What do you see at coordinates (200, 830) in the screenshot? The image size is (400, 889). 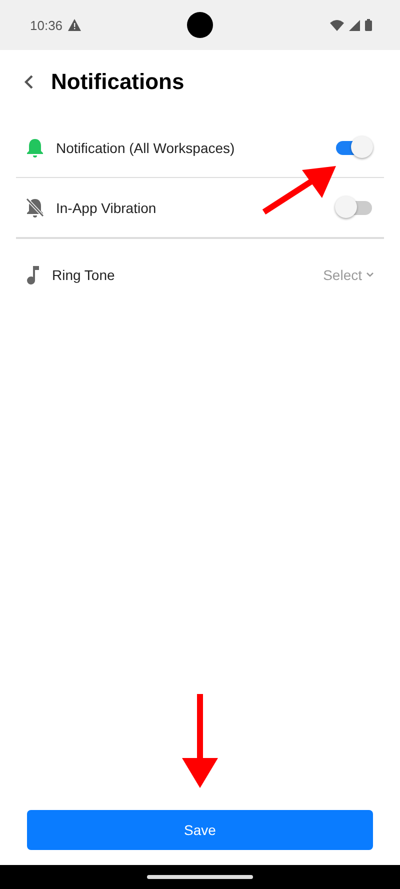 I see `save-button: Save` at bounding box center [200, 830].